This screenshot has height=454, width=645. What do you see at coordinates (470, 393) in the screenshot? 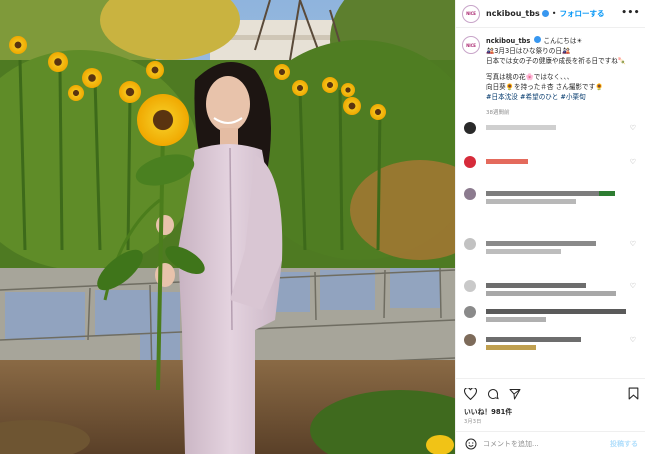
I see `heart-icon` at bounding box center [470, 393].